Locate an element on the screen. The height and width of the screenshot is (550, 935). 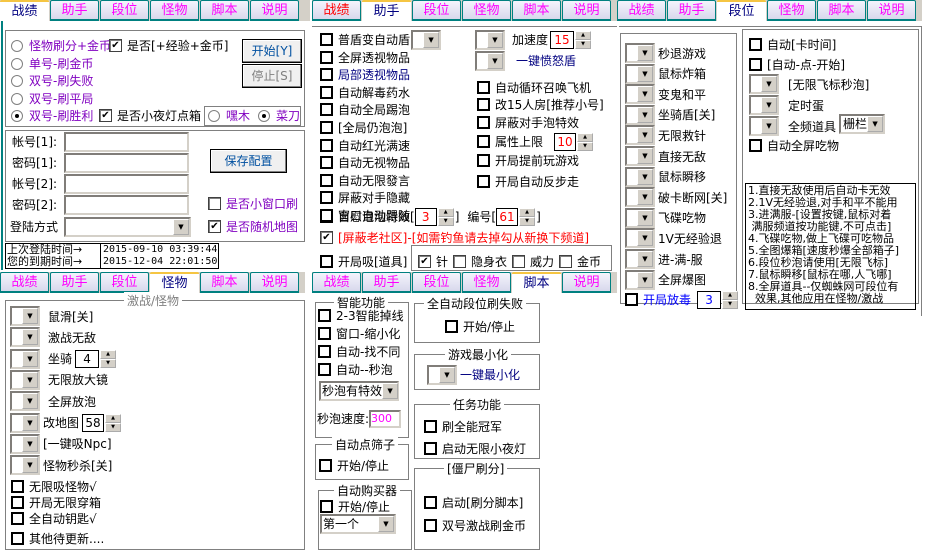
buyer-select: 第一个 ▼ is located at coordinates (358, 523).